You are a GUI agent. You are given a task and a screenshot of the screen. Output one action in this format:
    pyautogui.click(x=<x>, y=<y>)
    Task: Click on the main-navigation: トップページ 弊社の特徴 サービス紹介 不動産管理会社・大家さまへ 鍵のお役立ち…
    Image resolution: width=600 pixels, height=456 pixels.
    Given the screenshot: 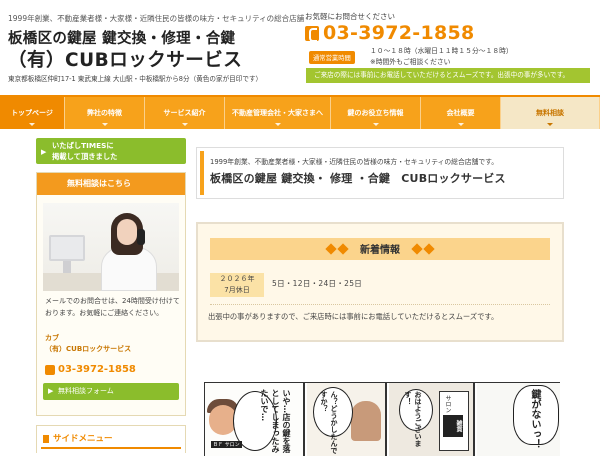 What is the action you would take?
    pyautogui.click(x=300, y=112)
    